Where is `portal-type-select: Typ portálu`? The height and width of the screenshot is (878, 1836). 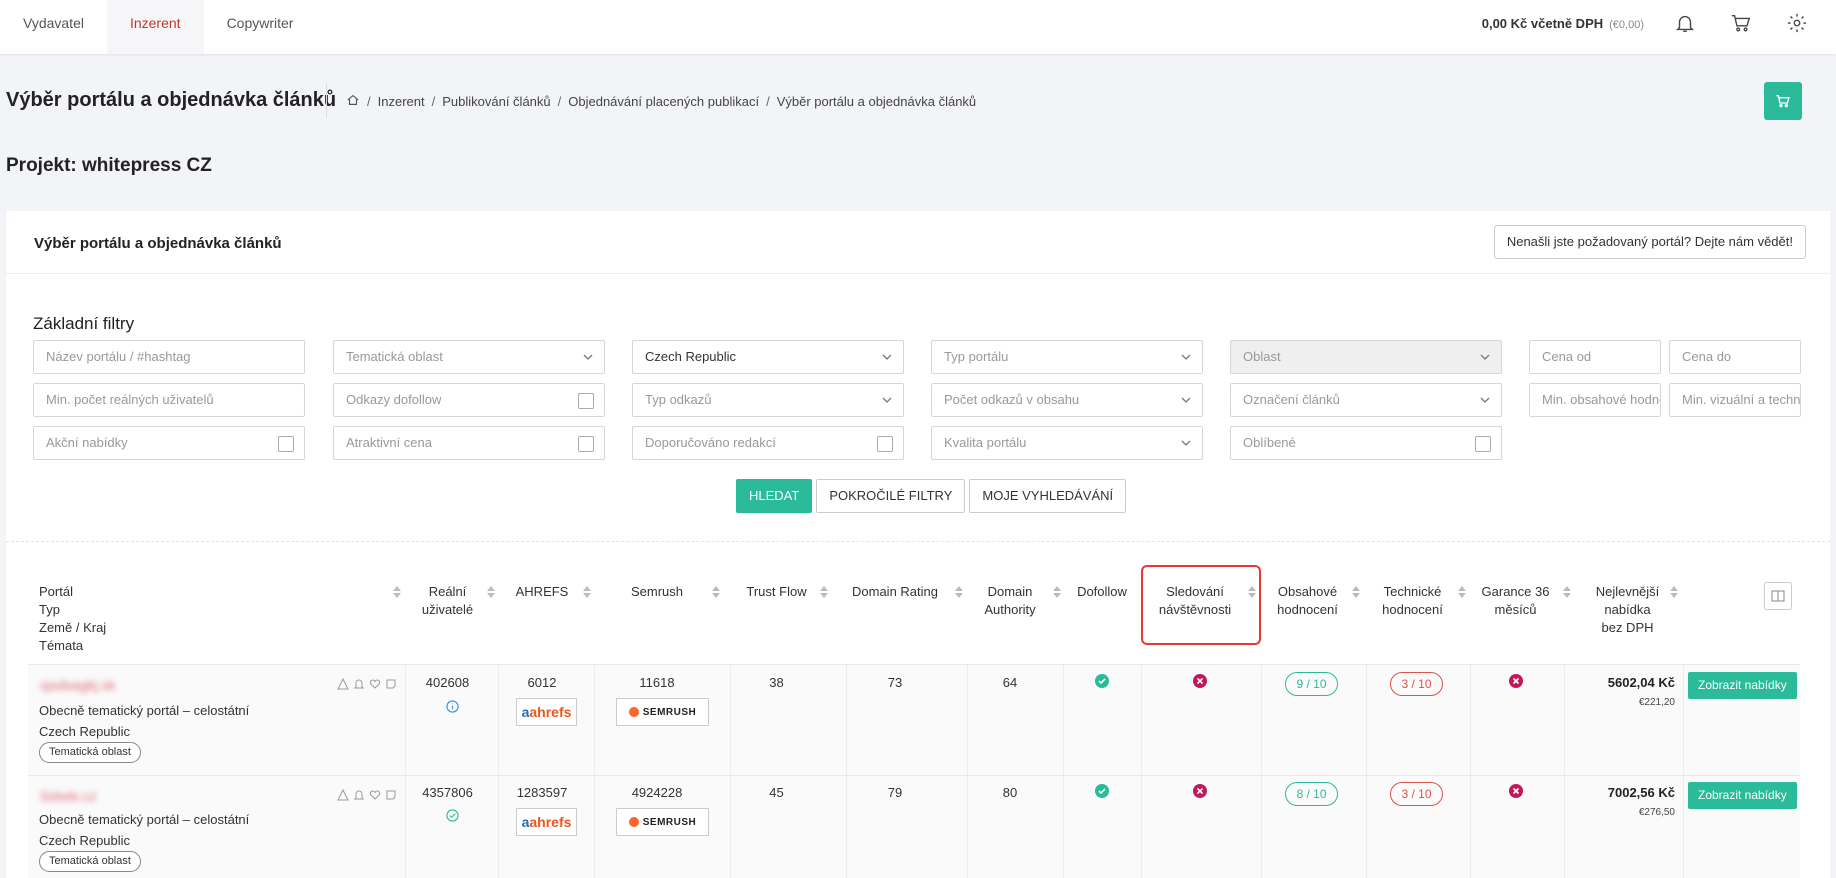 portal-type-select: Typ portálu is located at coordinates (1067, 357).